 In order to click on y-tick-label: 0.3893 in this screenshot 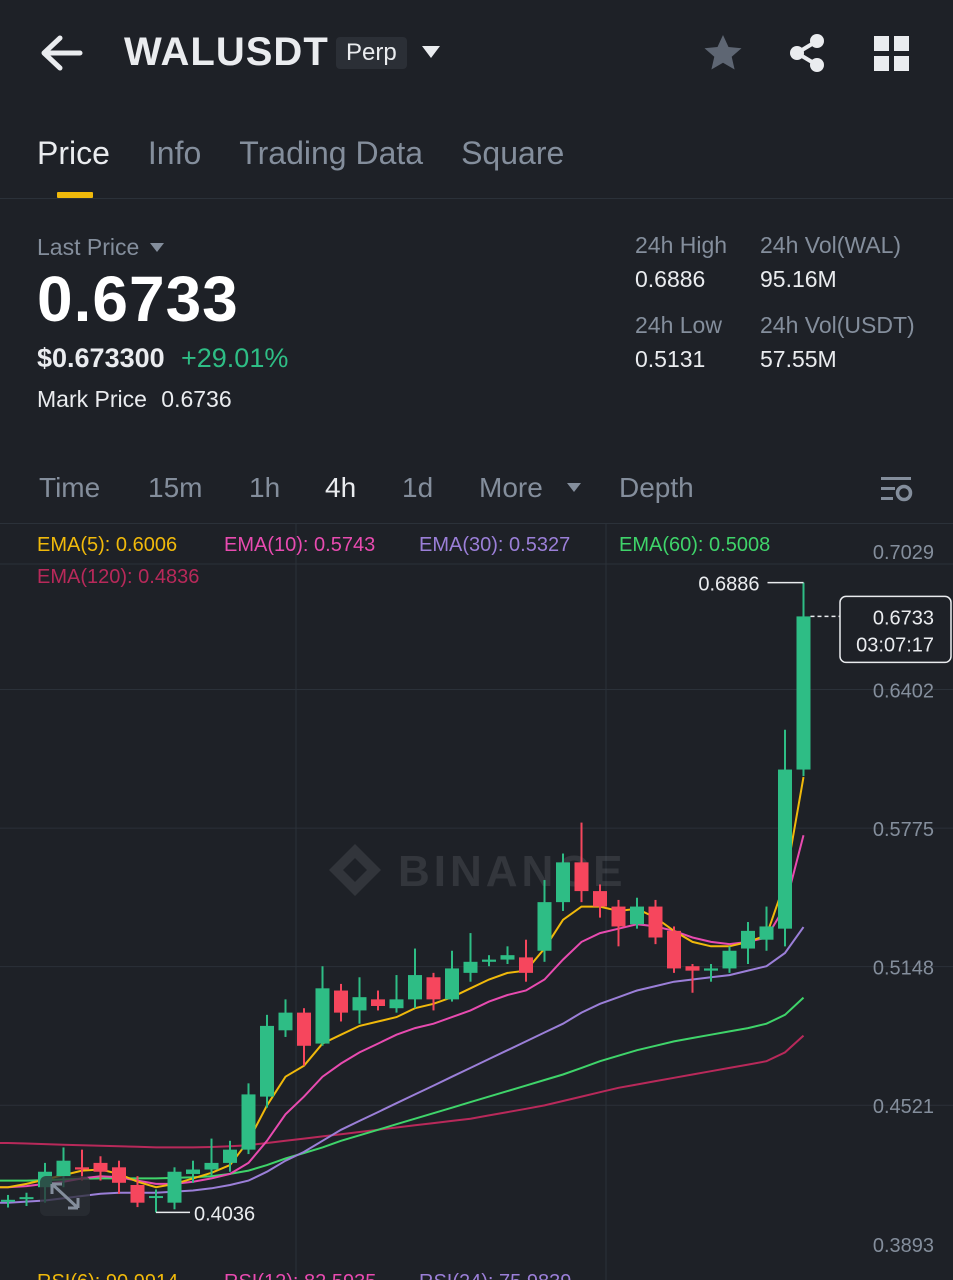, I will do `click(903, 1246)`.